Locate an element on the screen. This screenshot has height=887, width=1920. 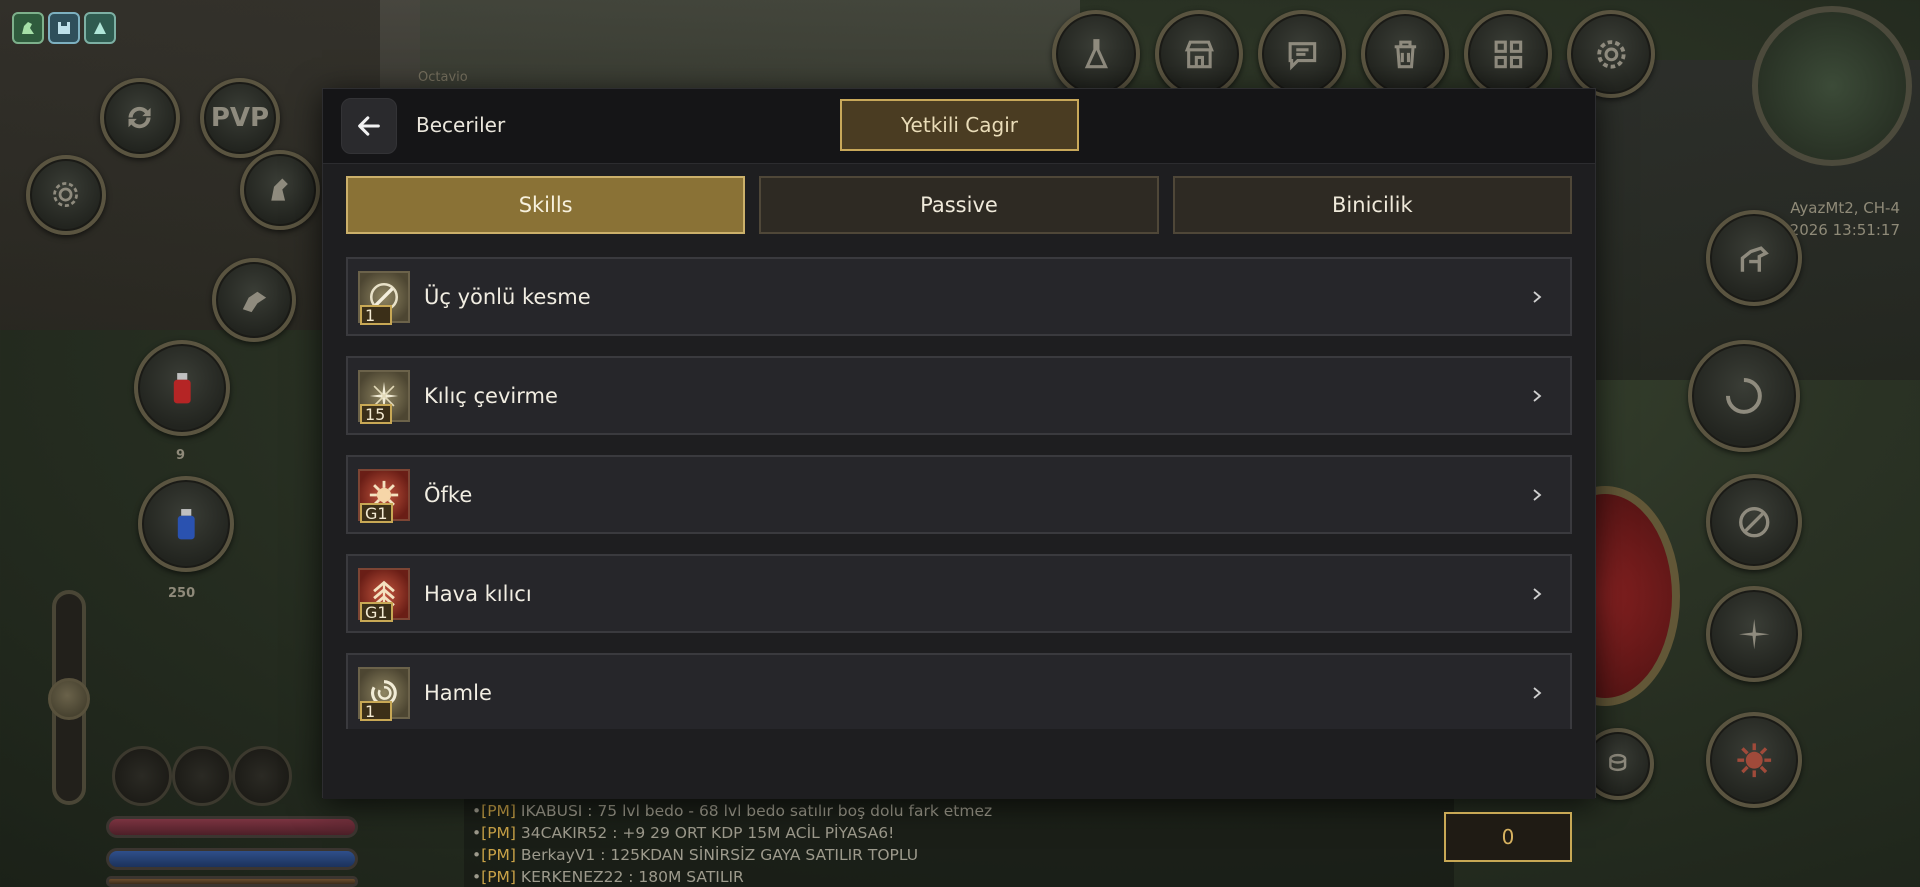
chat-line: •[PM] KERKENEZ22 : 180M SATILIR is located at coordinates (608, 877).